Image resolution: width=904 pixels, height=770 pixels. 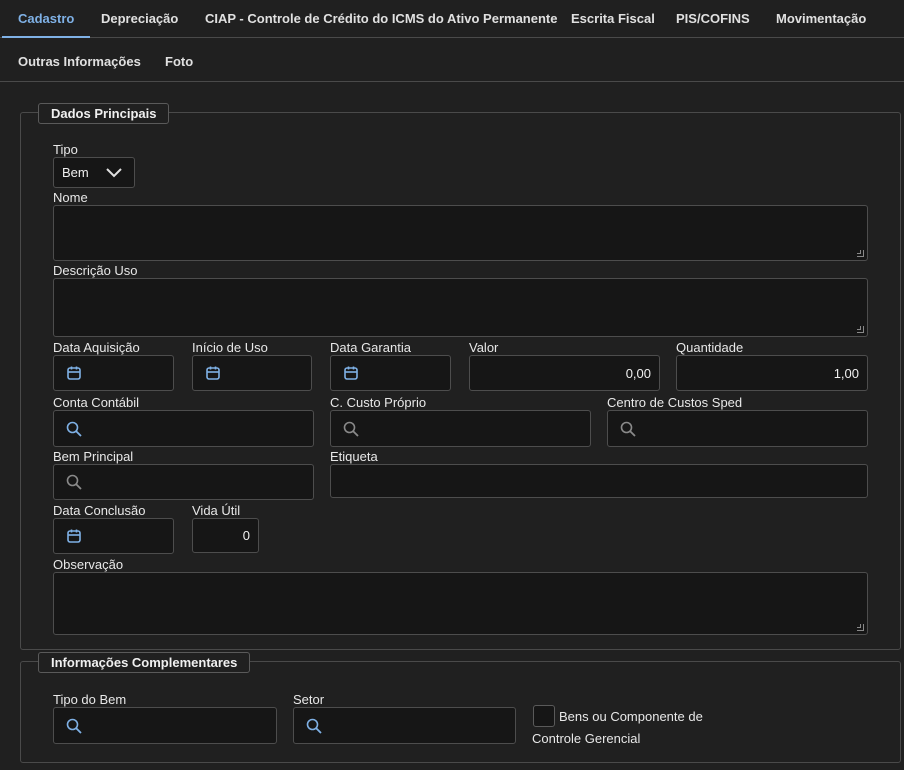 I want to click on tipo-bem-input, so click(x=165, y=725).